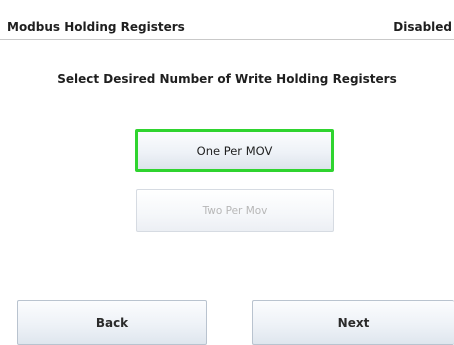 This screenshot has height=345, width=454. I want to click on page-title: Modbus Holding Registers, so click(96, 27).